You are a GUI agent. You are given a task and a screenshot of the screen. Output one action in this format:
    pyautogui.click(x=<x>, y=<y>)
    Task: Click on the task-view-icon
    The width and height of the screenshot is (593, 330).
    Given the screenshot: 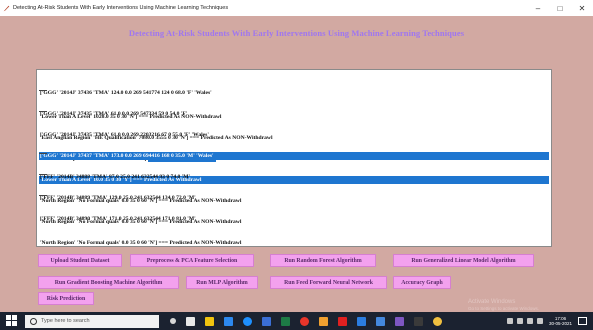 What is the action you would take?
    pyautogui.click(x=190, y=321)
    